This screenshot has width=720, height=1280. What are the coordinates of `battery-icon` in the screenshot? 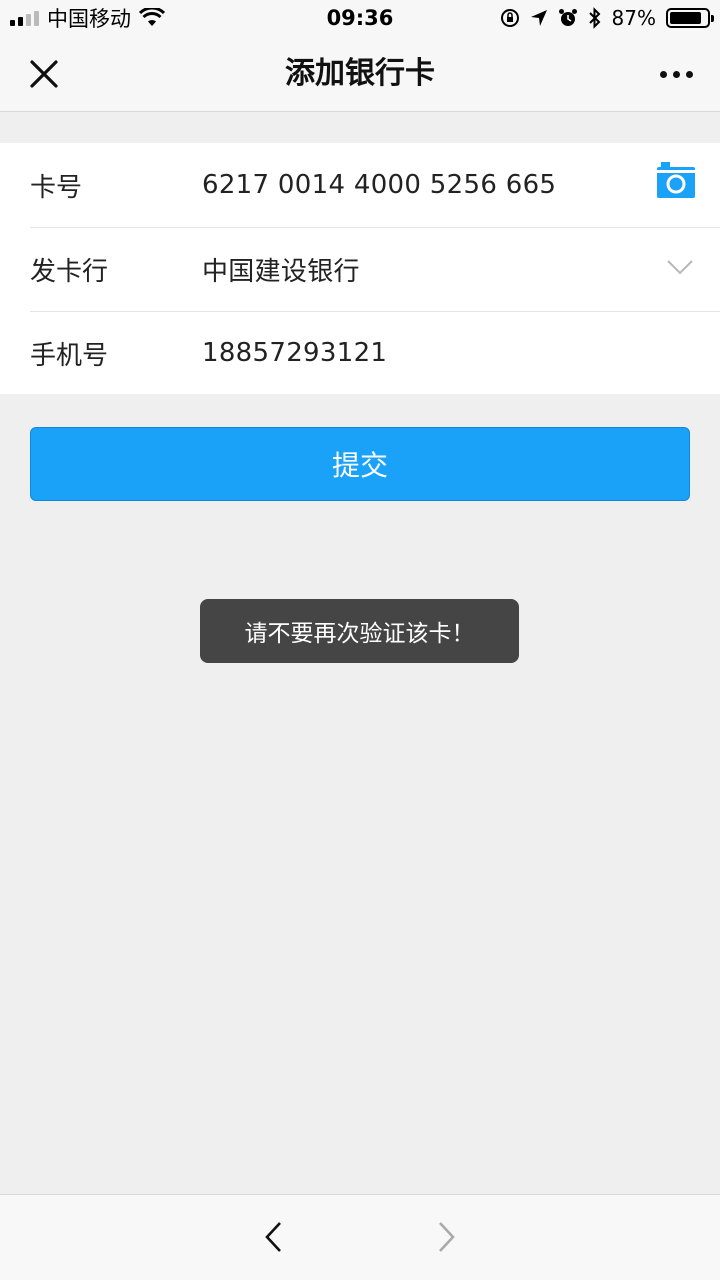 It's located at (690, 18).